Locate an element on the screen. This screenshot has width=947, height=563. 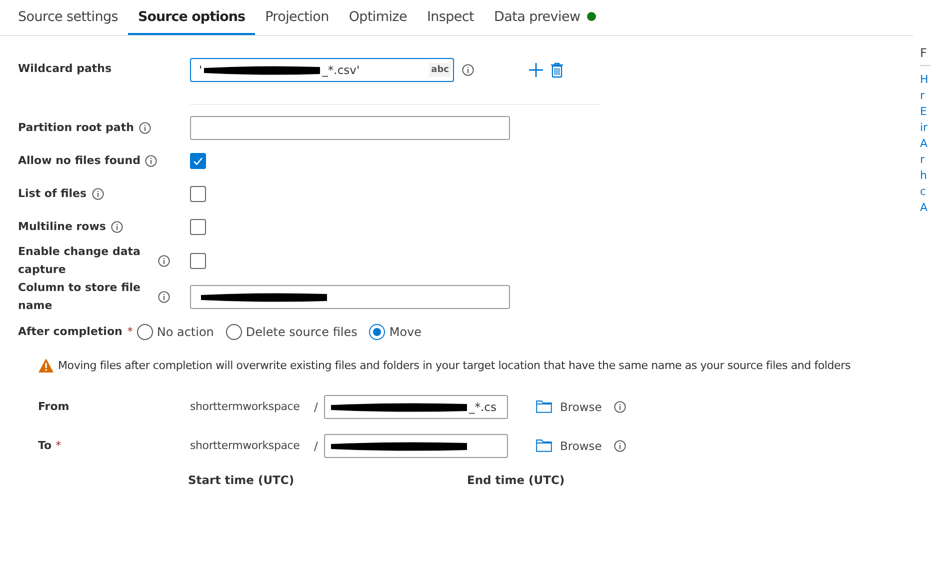
field-value: _*.cs is located at coordinates (482, 407).